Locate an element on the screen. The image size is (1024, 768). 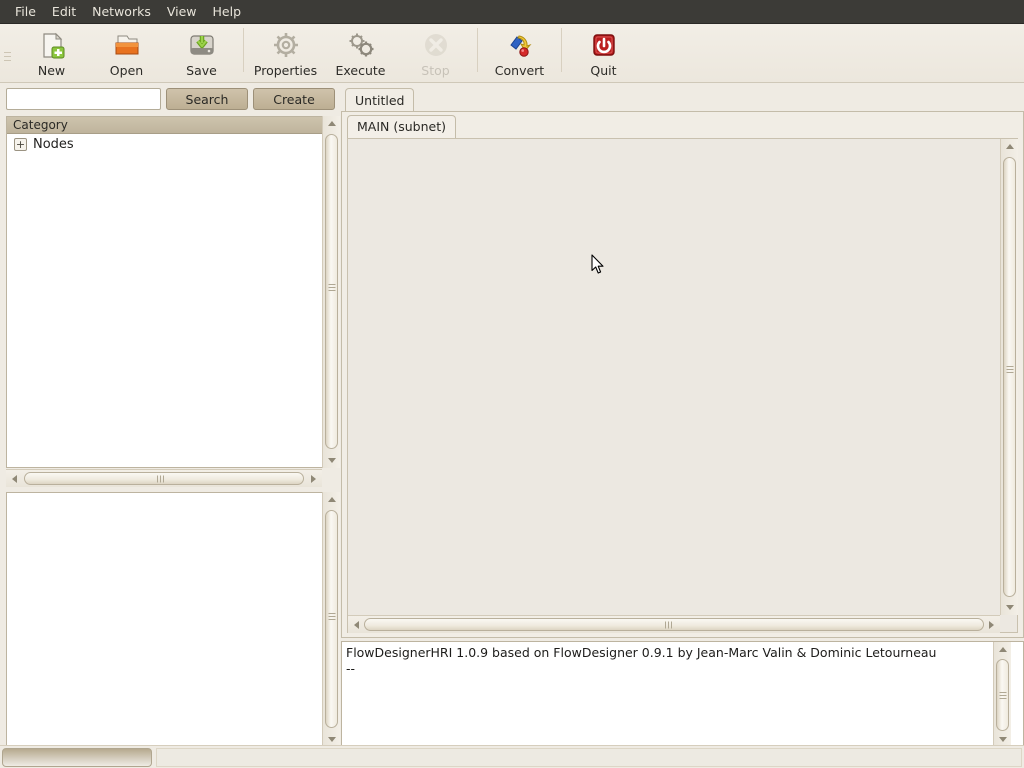
menu-item-edit: Edit is located at coordinates (64, 12).